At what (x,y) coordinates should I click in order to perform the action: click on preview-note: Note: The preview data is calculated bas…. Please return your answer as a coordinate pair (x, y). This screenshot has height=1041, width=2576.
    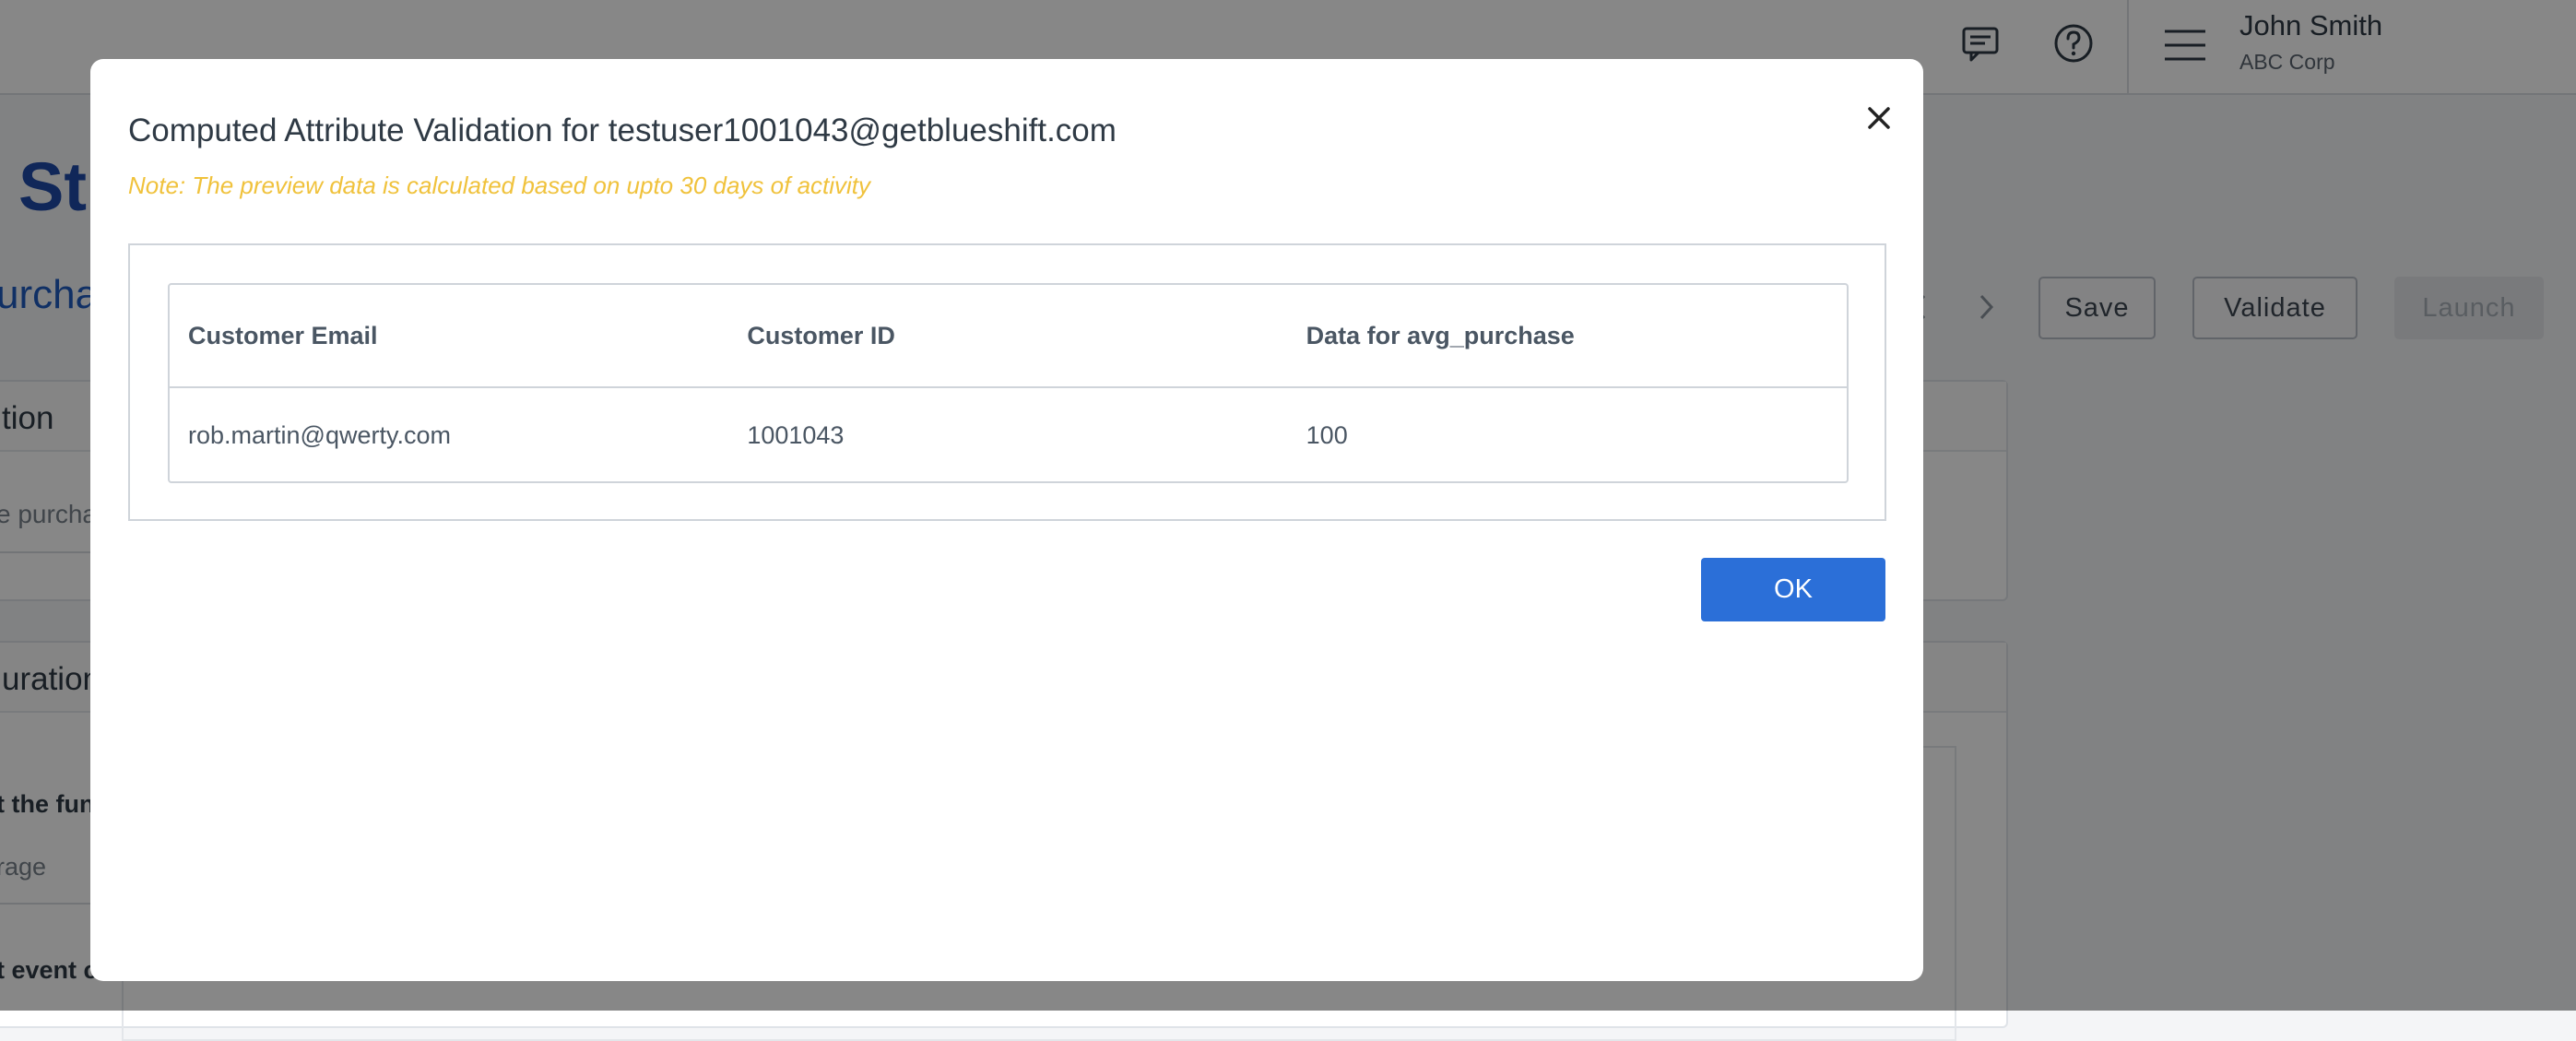
    Looking at the image, I should click on (499, 186).